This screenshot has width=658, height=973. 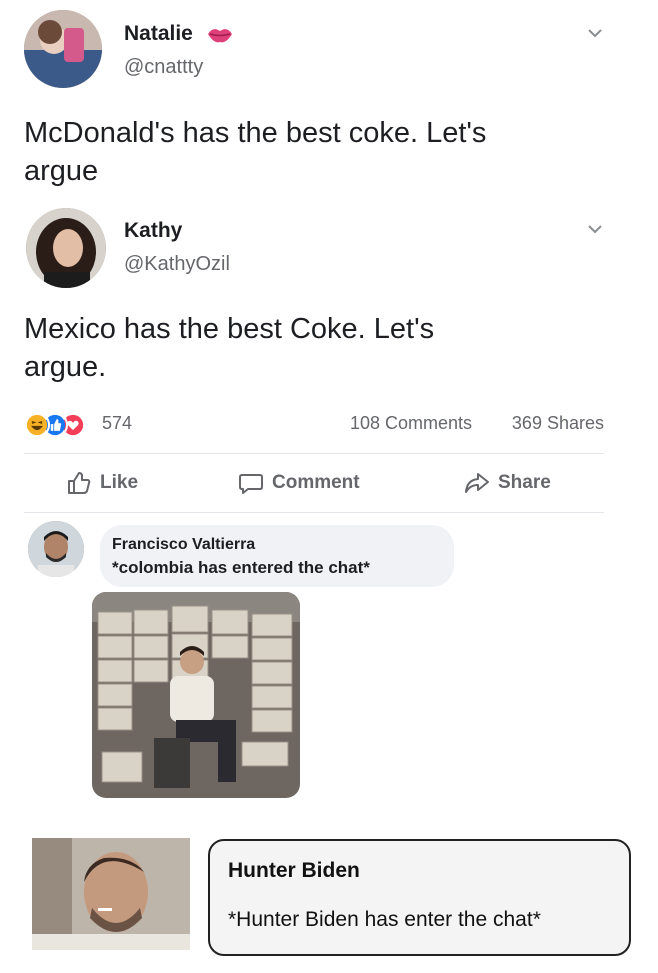 I want to click on author-handle: @cnattty, so click(x=163, y=67).